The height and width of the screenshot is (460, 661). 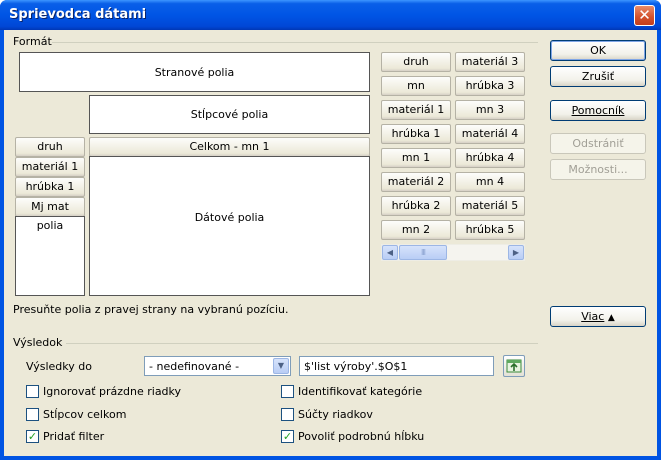 What do you see at coordinates (50, 225) in the screenshot?
I see `row-fields-label: polia` at bounding box center [50, 225].